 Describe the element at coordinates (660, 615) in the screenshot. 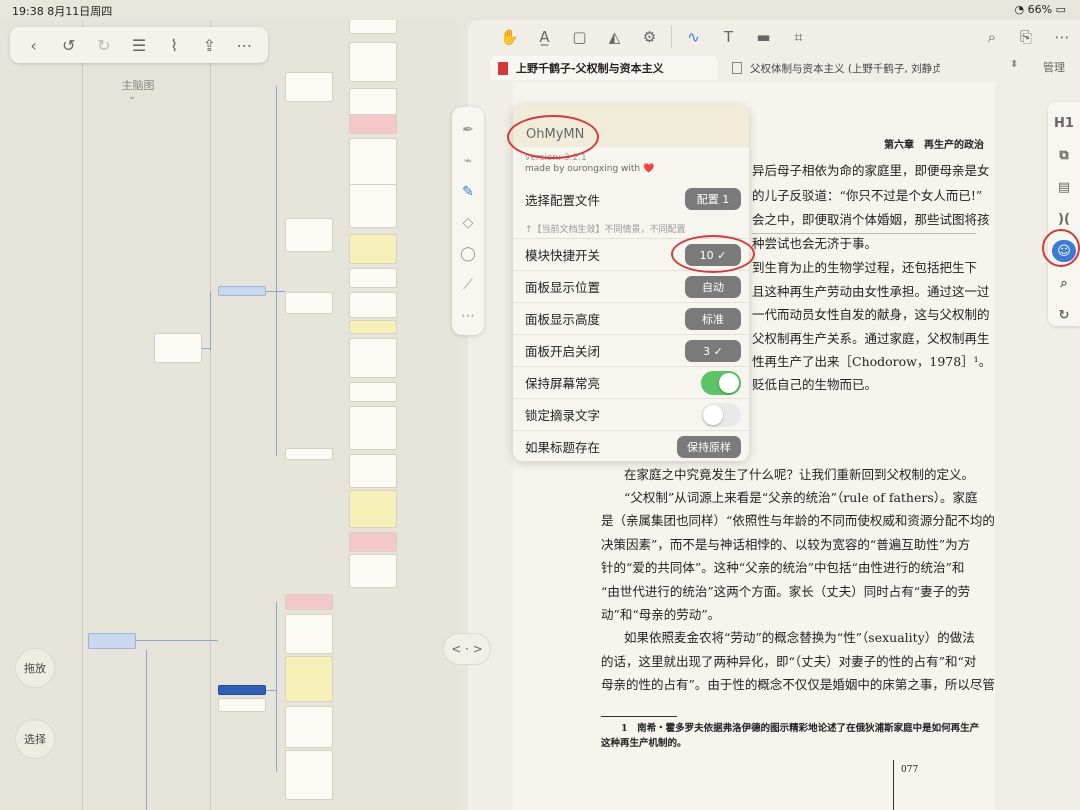

I see `text-line: 动”和“母亲的劳动”。` at that location.